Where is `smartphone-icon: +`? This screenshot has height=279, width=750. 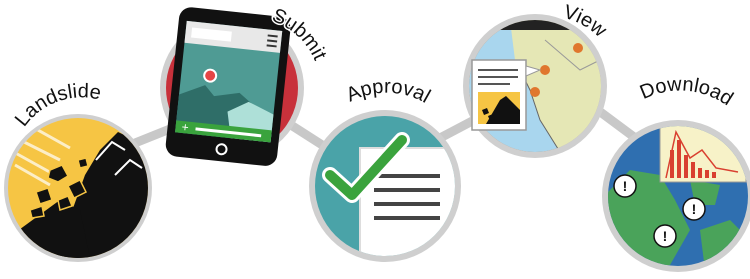 smartphone-icon: + is located at coordinates (228, 86).